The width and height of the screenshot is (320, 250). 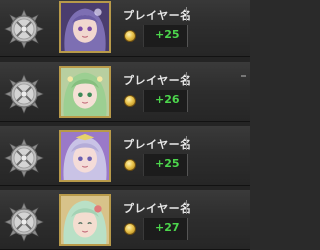 I want to click on mint-hair-girl-icon, so click(x=85, y=220).